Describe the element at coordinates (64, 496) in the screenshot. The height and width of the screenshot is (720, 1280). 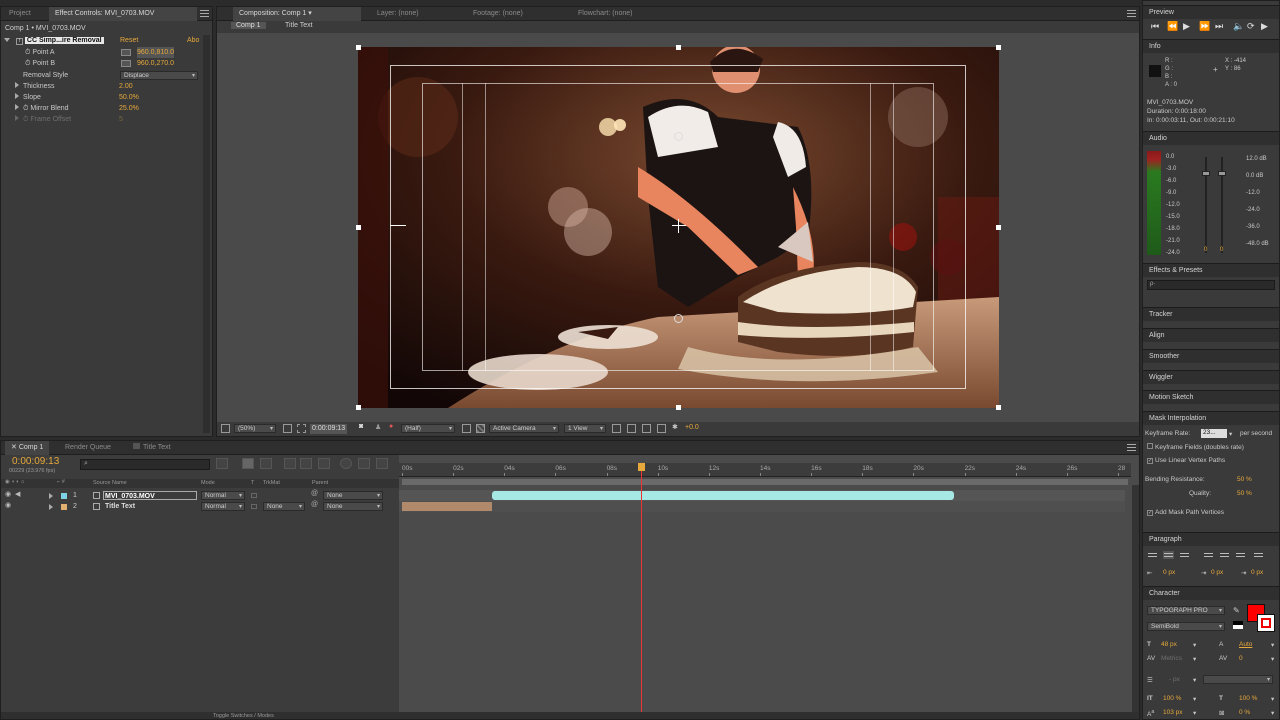
I see `label-color-swatch` at that location.